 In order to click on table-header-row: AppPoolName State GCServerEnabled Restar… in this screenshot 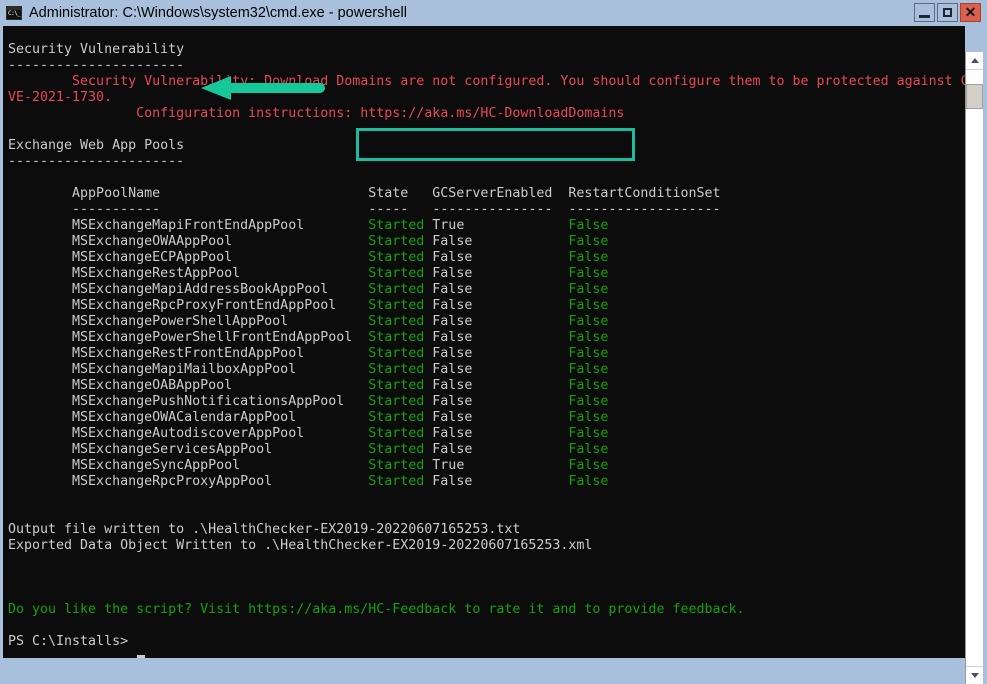, I will do `click(486, 194)`.